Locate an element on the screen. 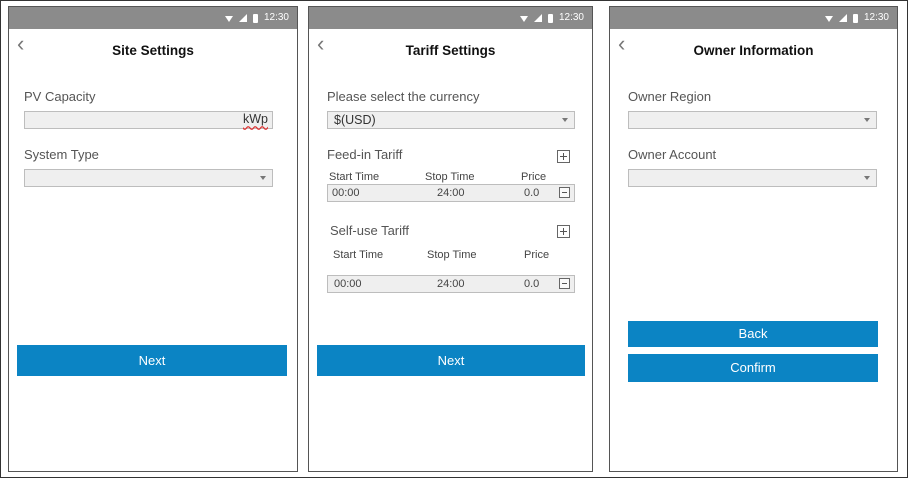  add-feed-in-row-icon is located at coordinates (563, 156).